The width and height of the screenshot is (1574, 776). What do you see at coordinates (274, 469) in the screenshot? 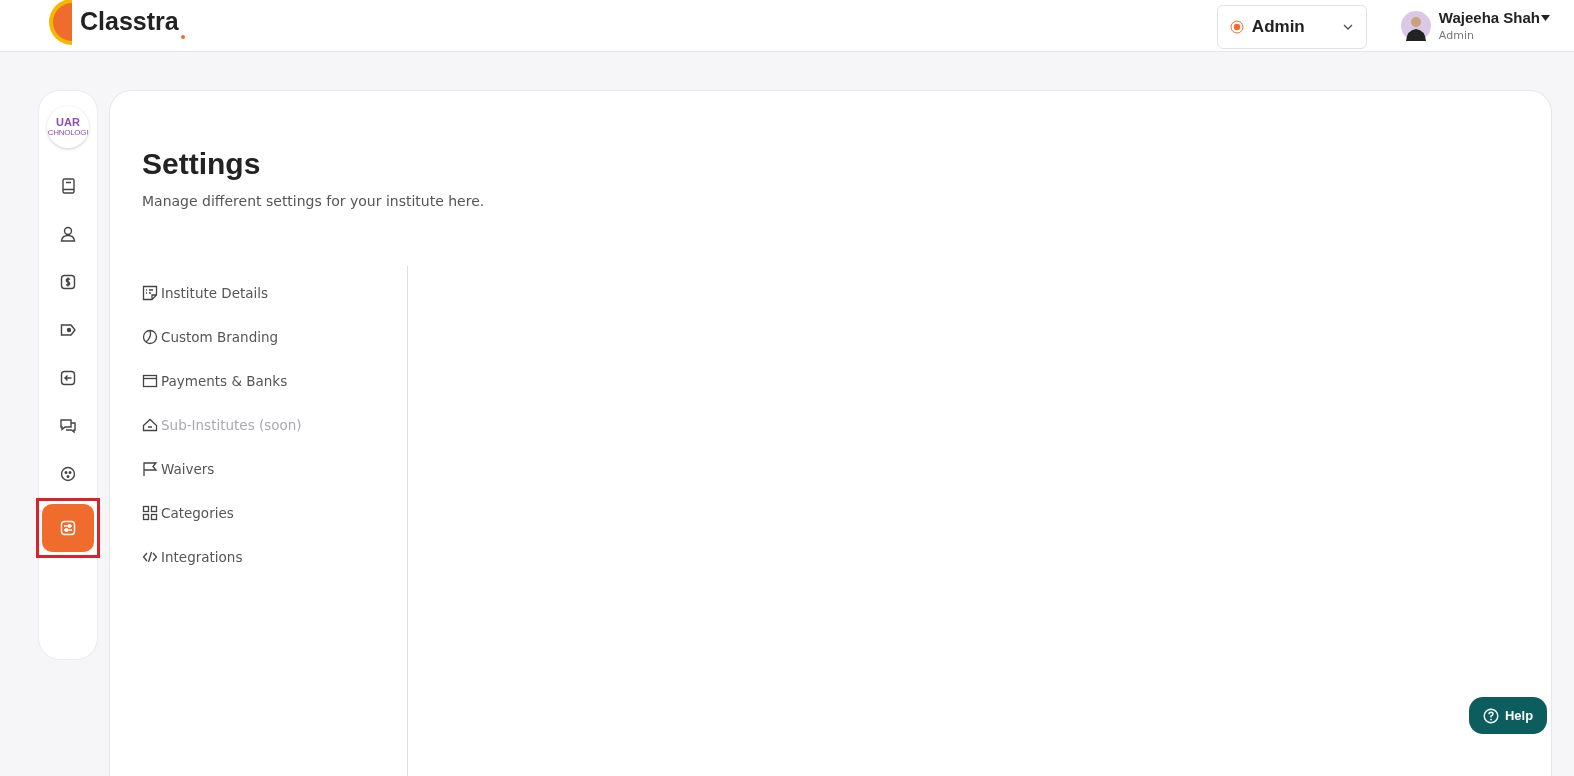
I see `settings-menu-item: Waivers` at bounding box center [274, 469].